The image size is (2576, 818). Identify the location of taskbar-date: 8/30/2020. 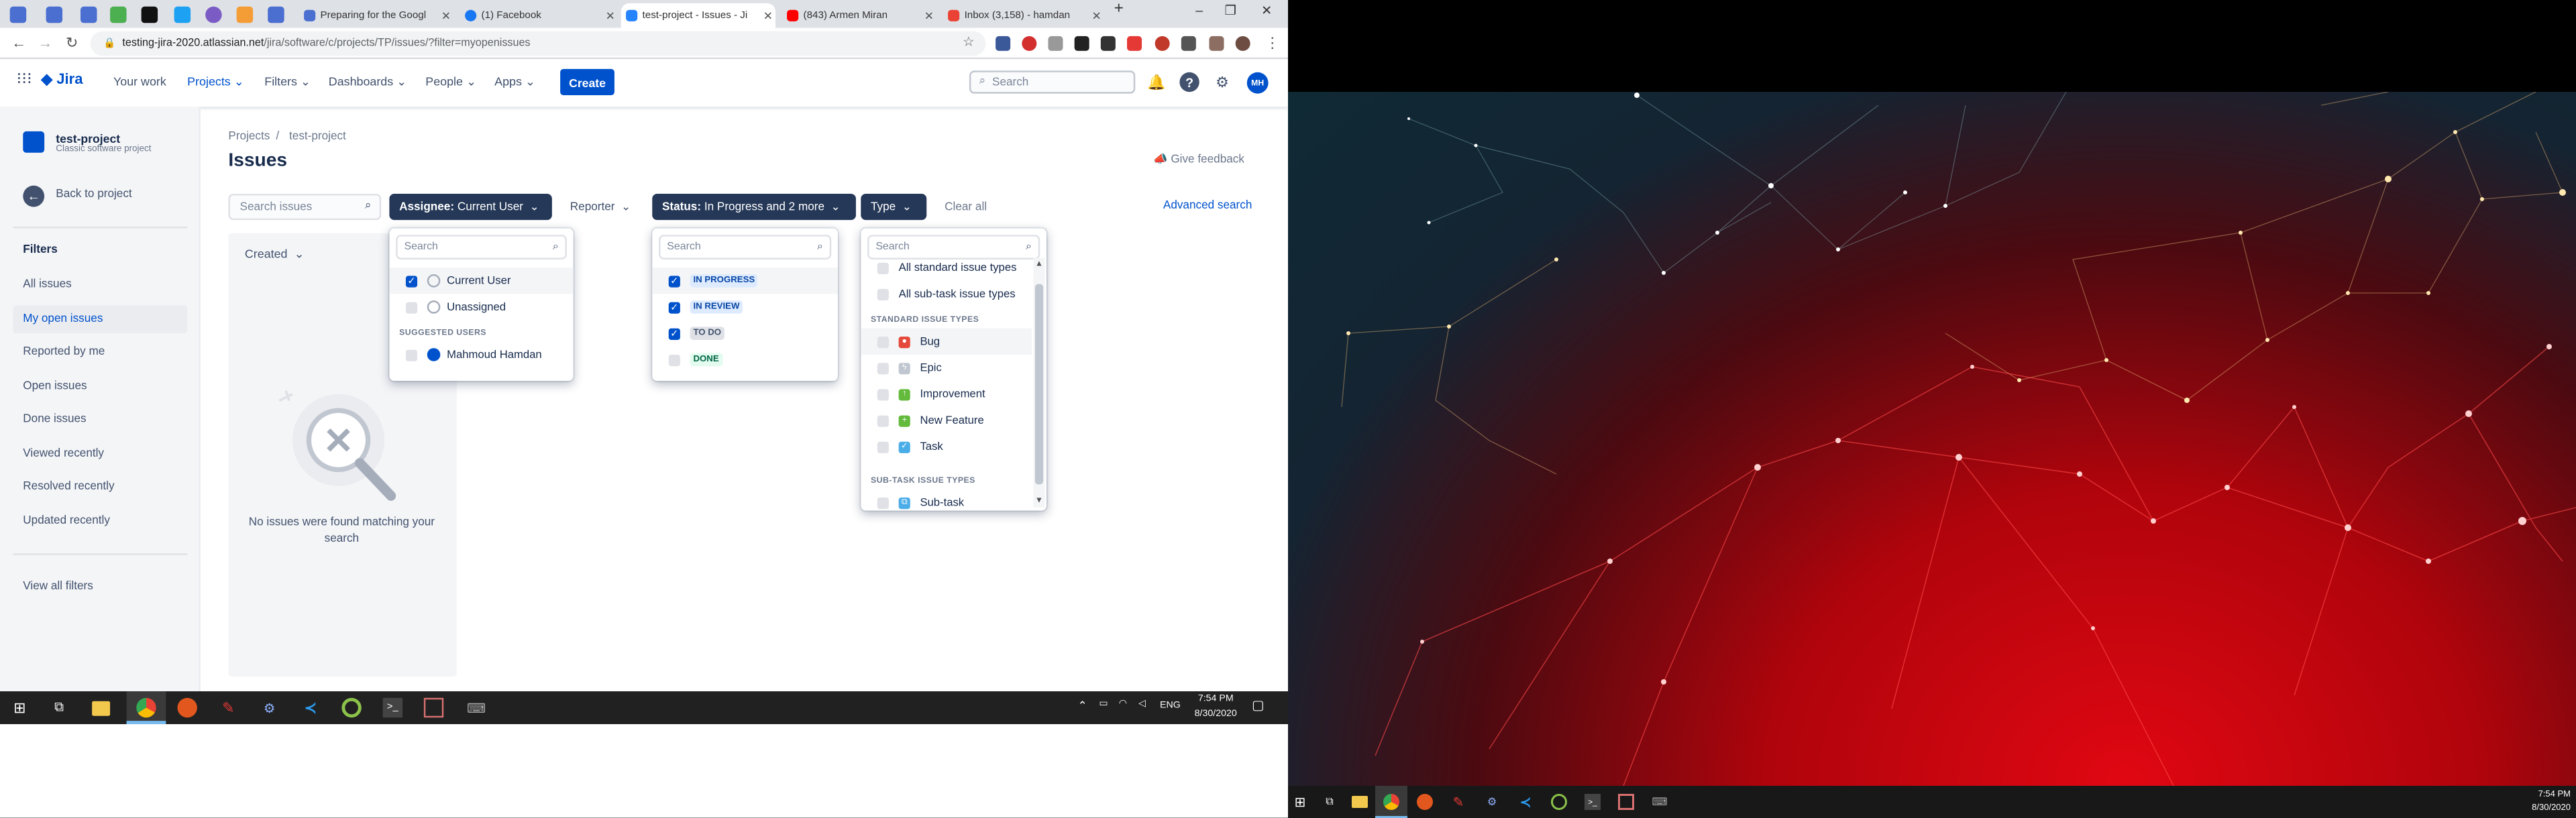
(1215, 714).